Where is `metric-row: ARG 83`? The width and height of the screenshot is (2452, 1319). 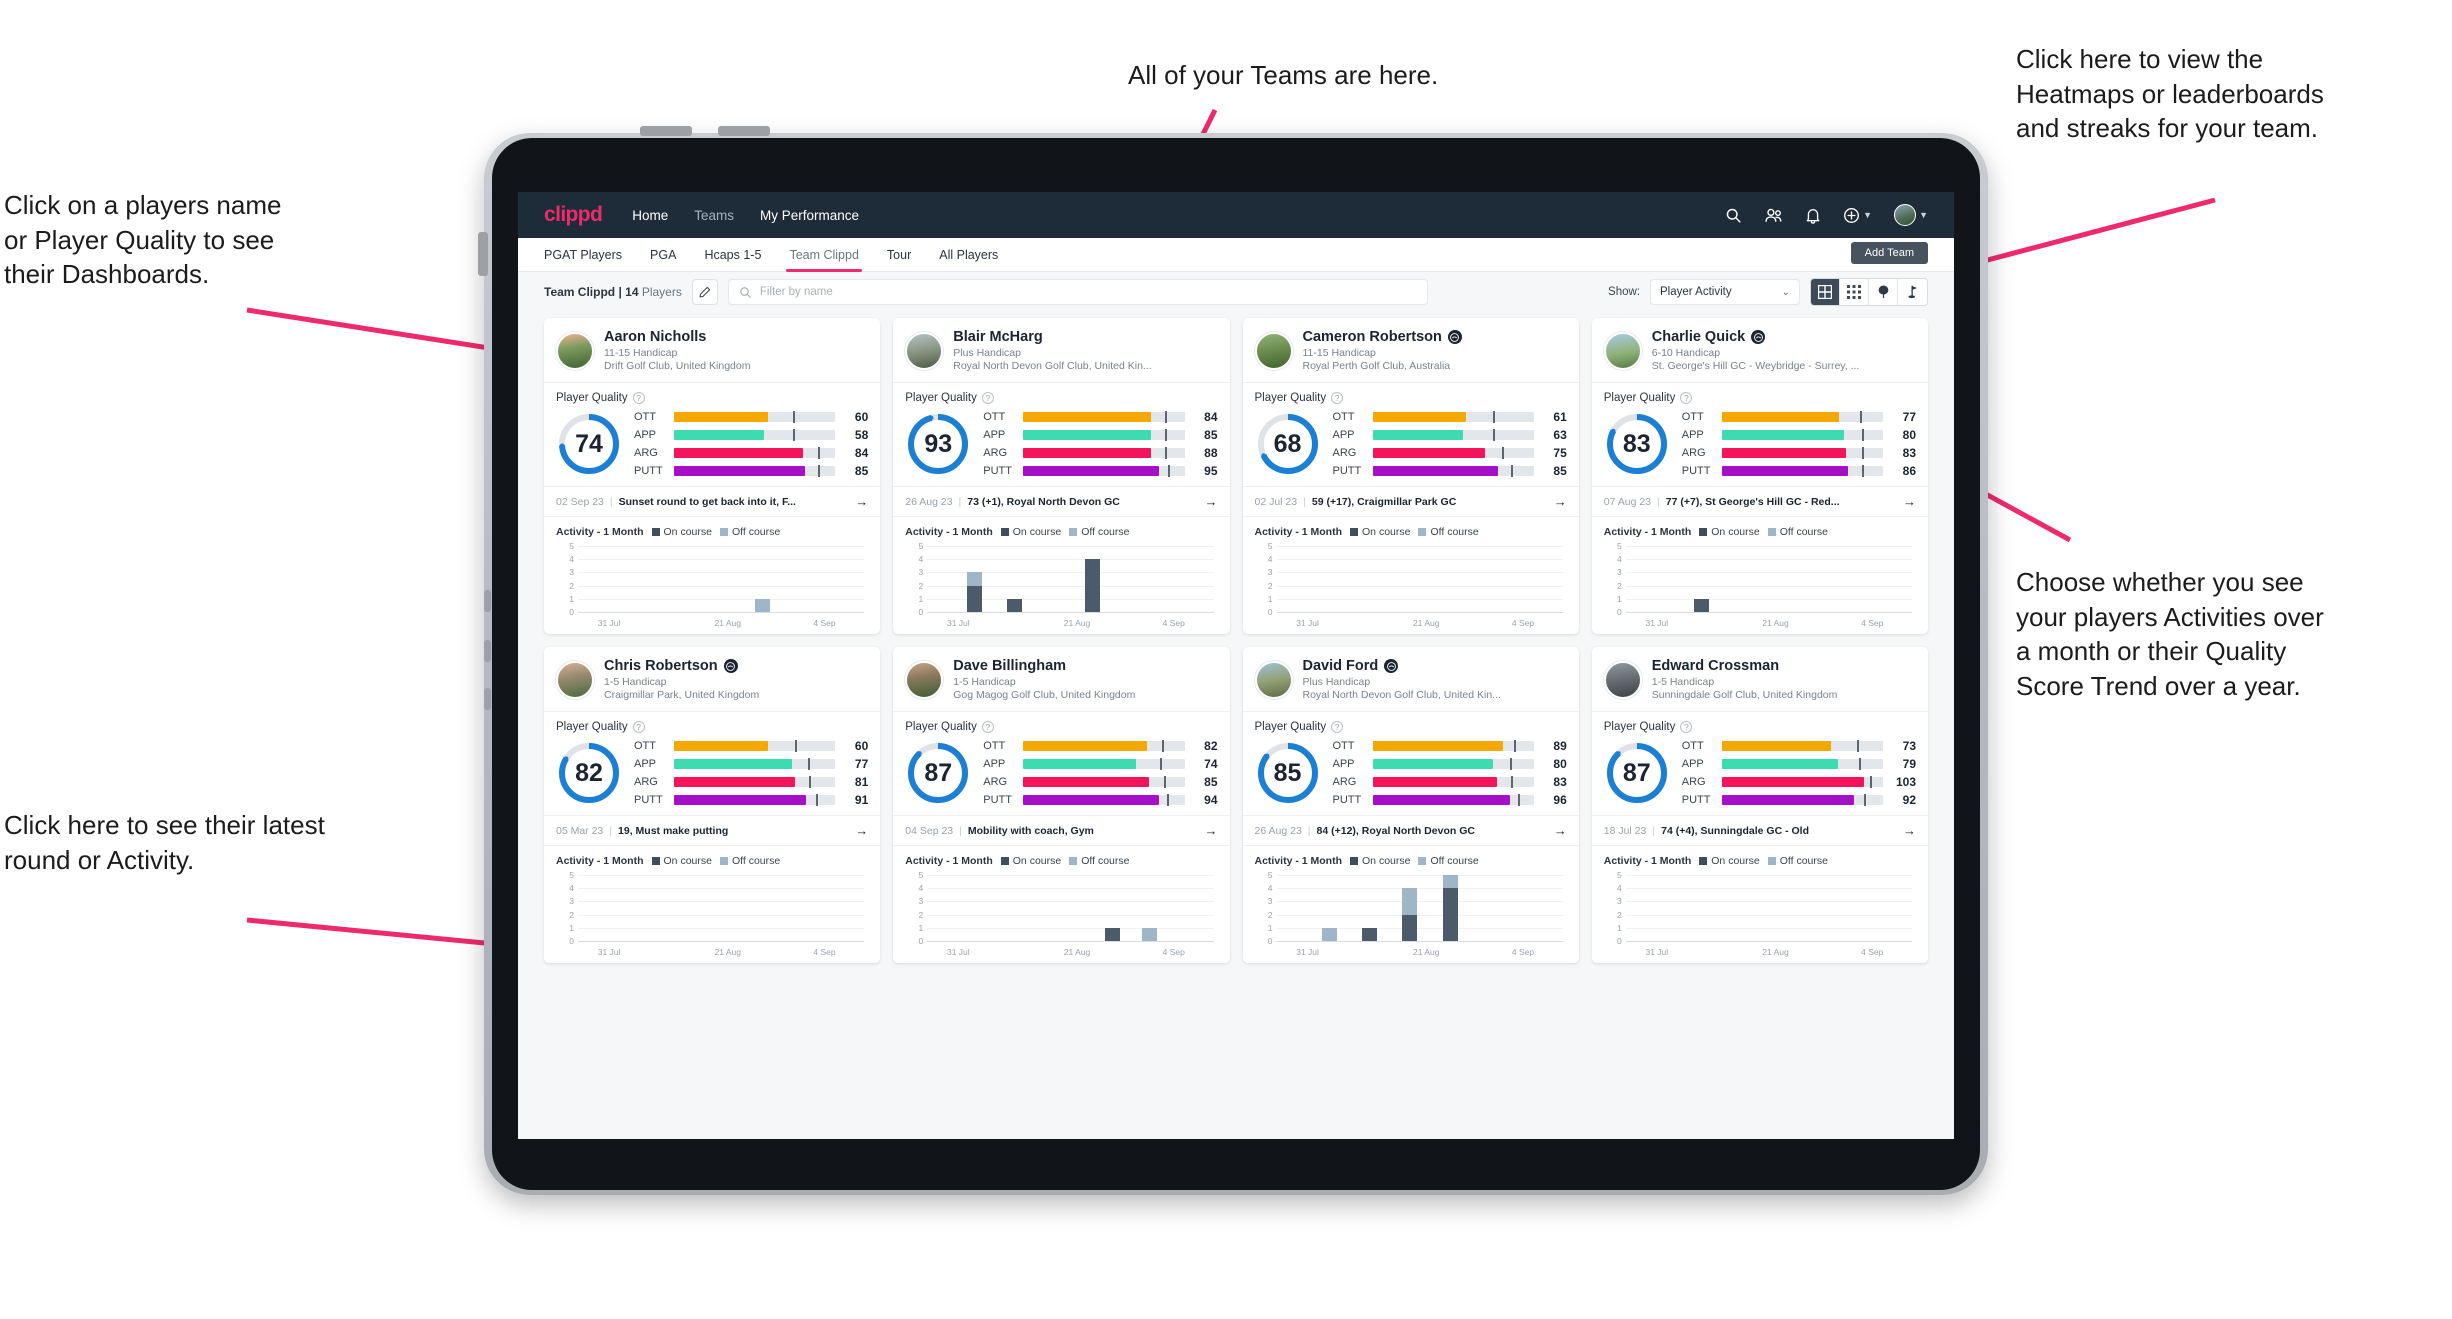 metric-row: ARG 83 is located at coordinates (1450, 782).